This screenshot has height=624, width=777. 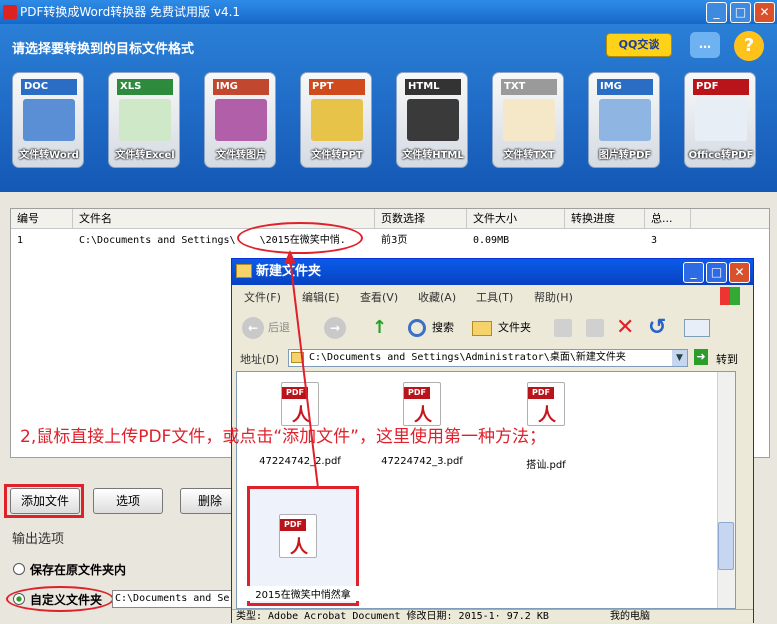 What do you see at coordinates (304, 373) in the screenshot?
I see `arrow-line` at bounding box center [304, 373].